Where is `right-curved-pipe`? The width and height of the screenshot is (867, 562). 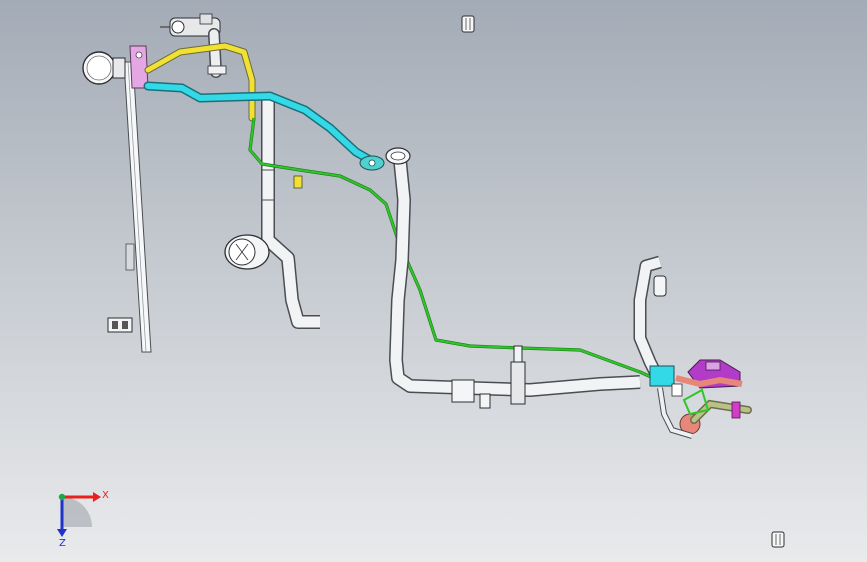
right-curved-pipe is located at coordinates (650, 320).